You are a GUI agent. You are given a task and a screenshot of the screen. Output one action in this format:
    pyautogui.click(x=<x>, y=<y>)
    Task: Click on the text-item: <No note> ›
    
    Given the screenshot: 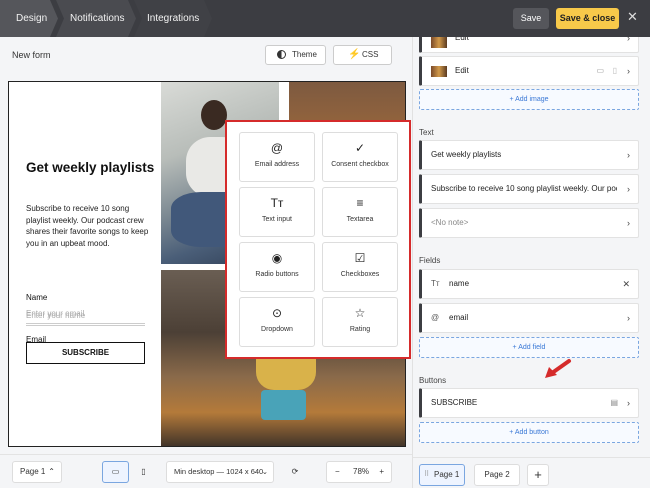 What is the action you would take?
    pyautogui.click(x=529, y=223)
    